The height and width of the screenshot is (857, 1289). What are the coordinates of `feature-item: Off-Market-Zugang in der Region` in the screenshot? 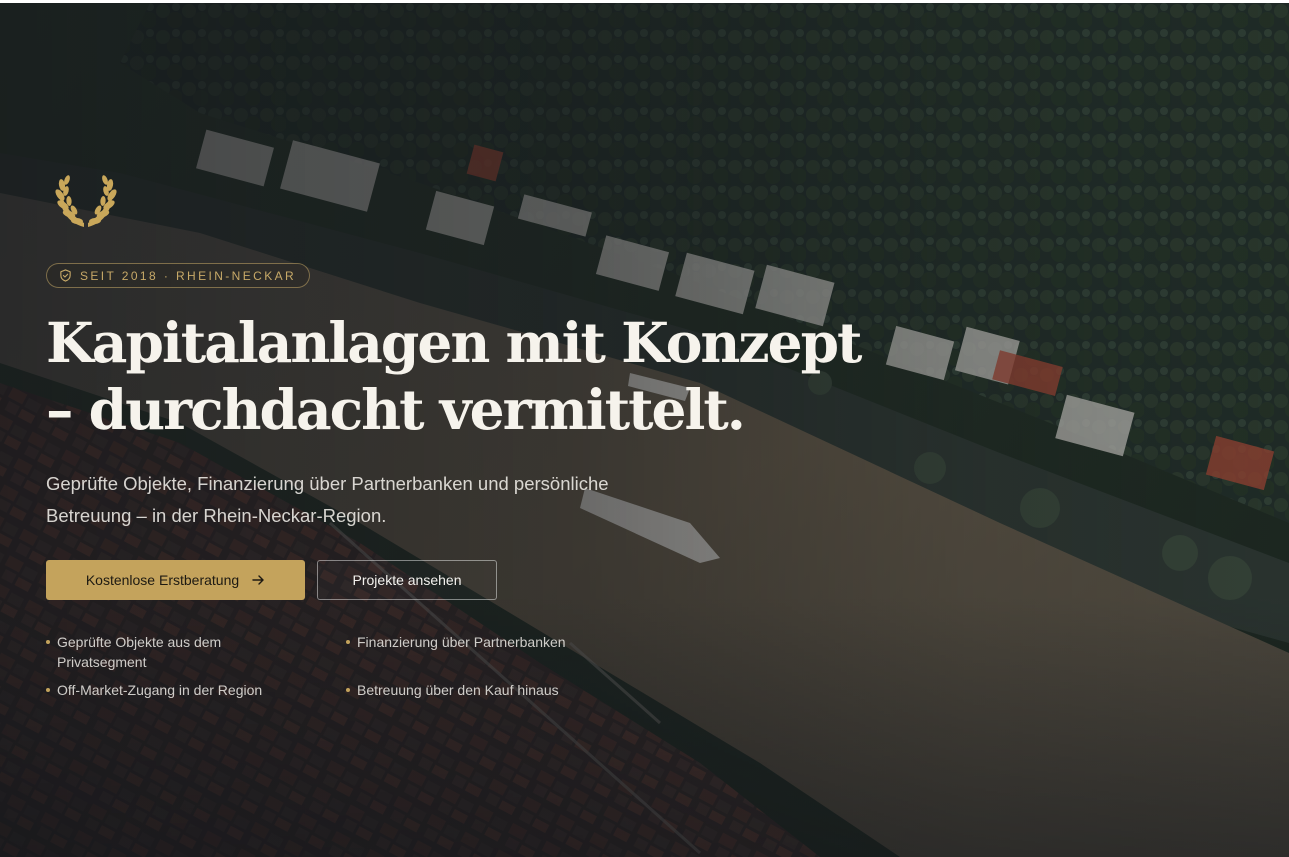 It's located at (196, 690).